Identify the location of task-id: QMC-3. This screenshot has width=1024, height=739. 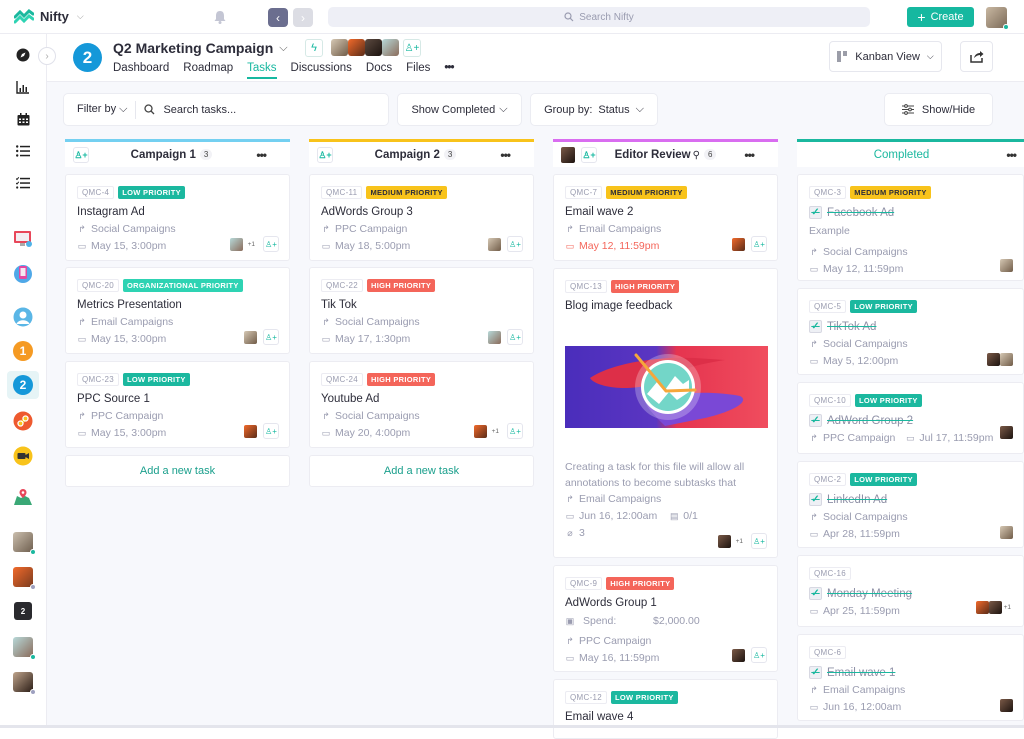
(827, 192).